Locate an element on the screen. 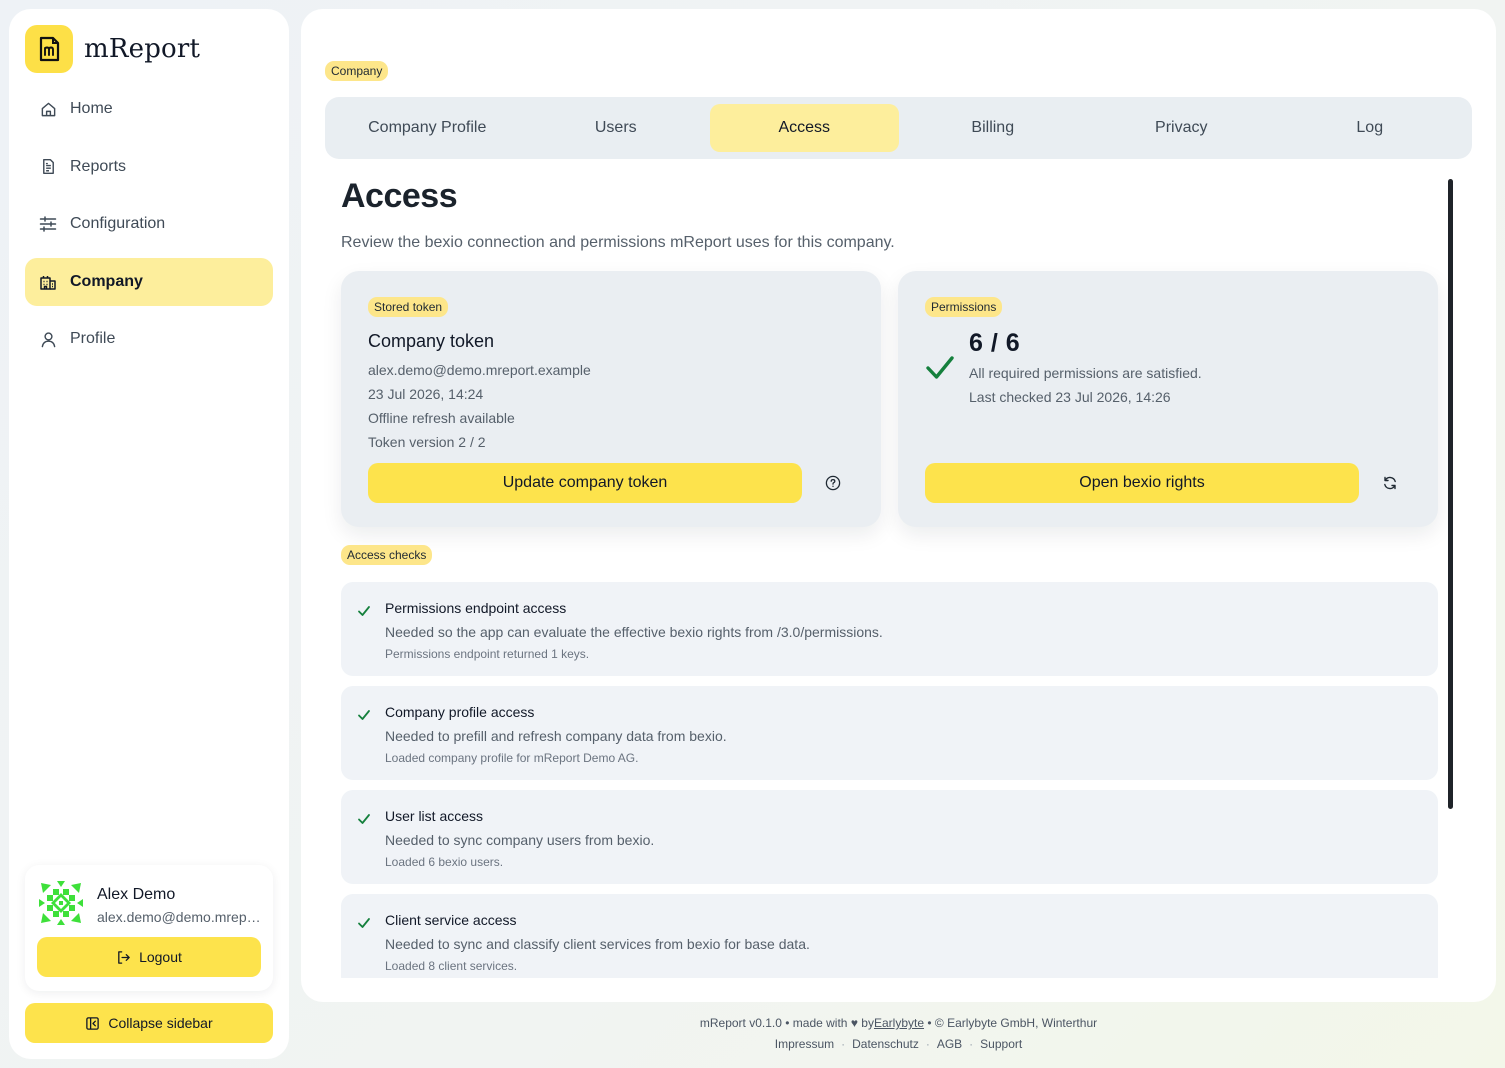 The width and height of the screenshot is (1505, 1068). token-email: alex.demo@demo.mreport.example is located at coordinates (479, 370).